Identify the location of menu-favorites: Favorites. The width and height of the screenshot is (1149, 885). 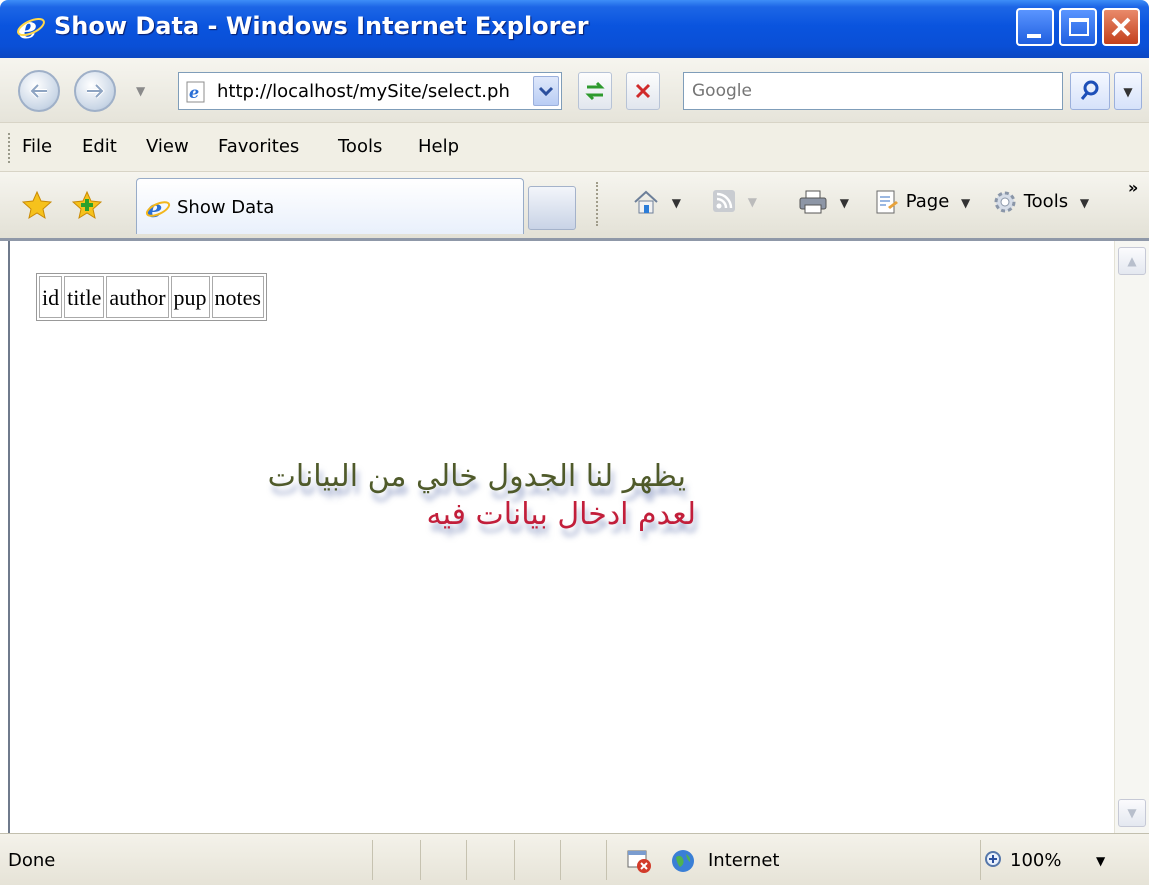
(258, 146).